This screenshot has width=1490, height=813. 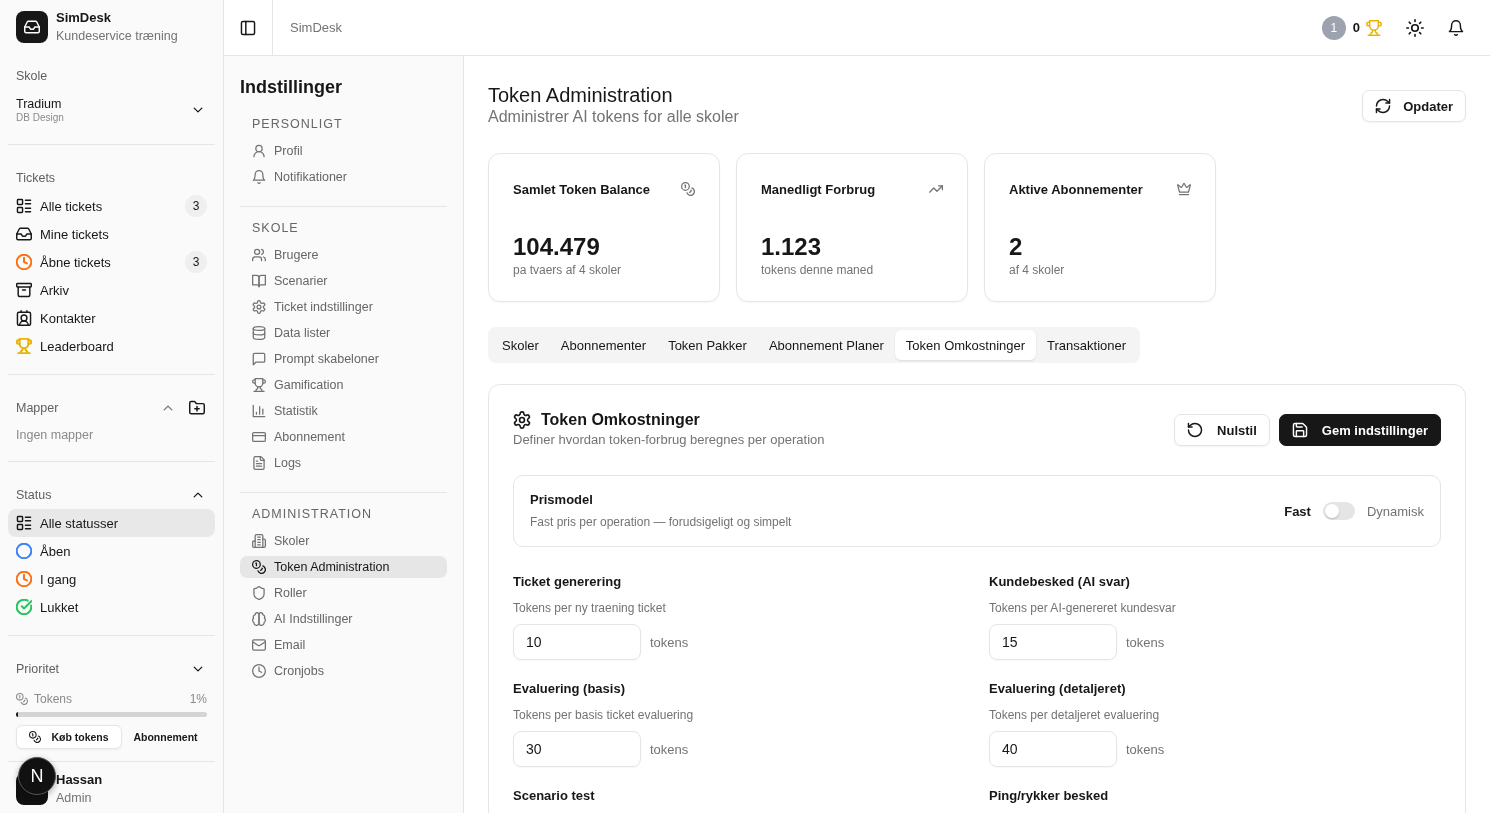 I want to click on fixed-option-label: Fast, so click(x=1297, y=511).